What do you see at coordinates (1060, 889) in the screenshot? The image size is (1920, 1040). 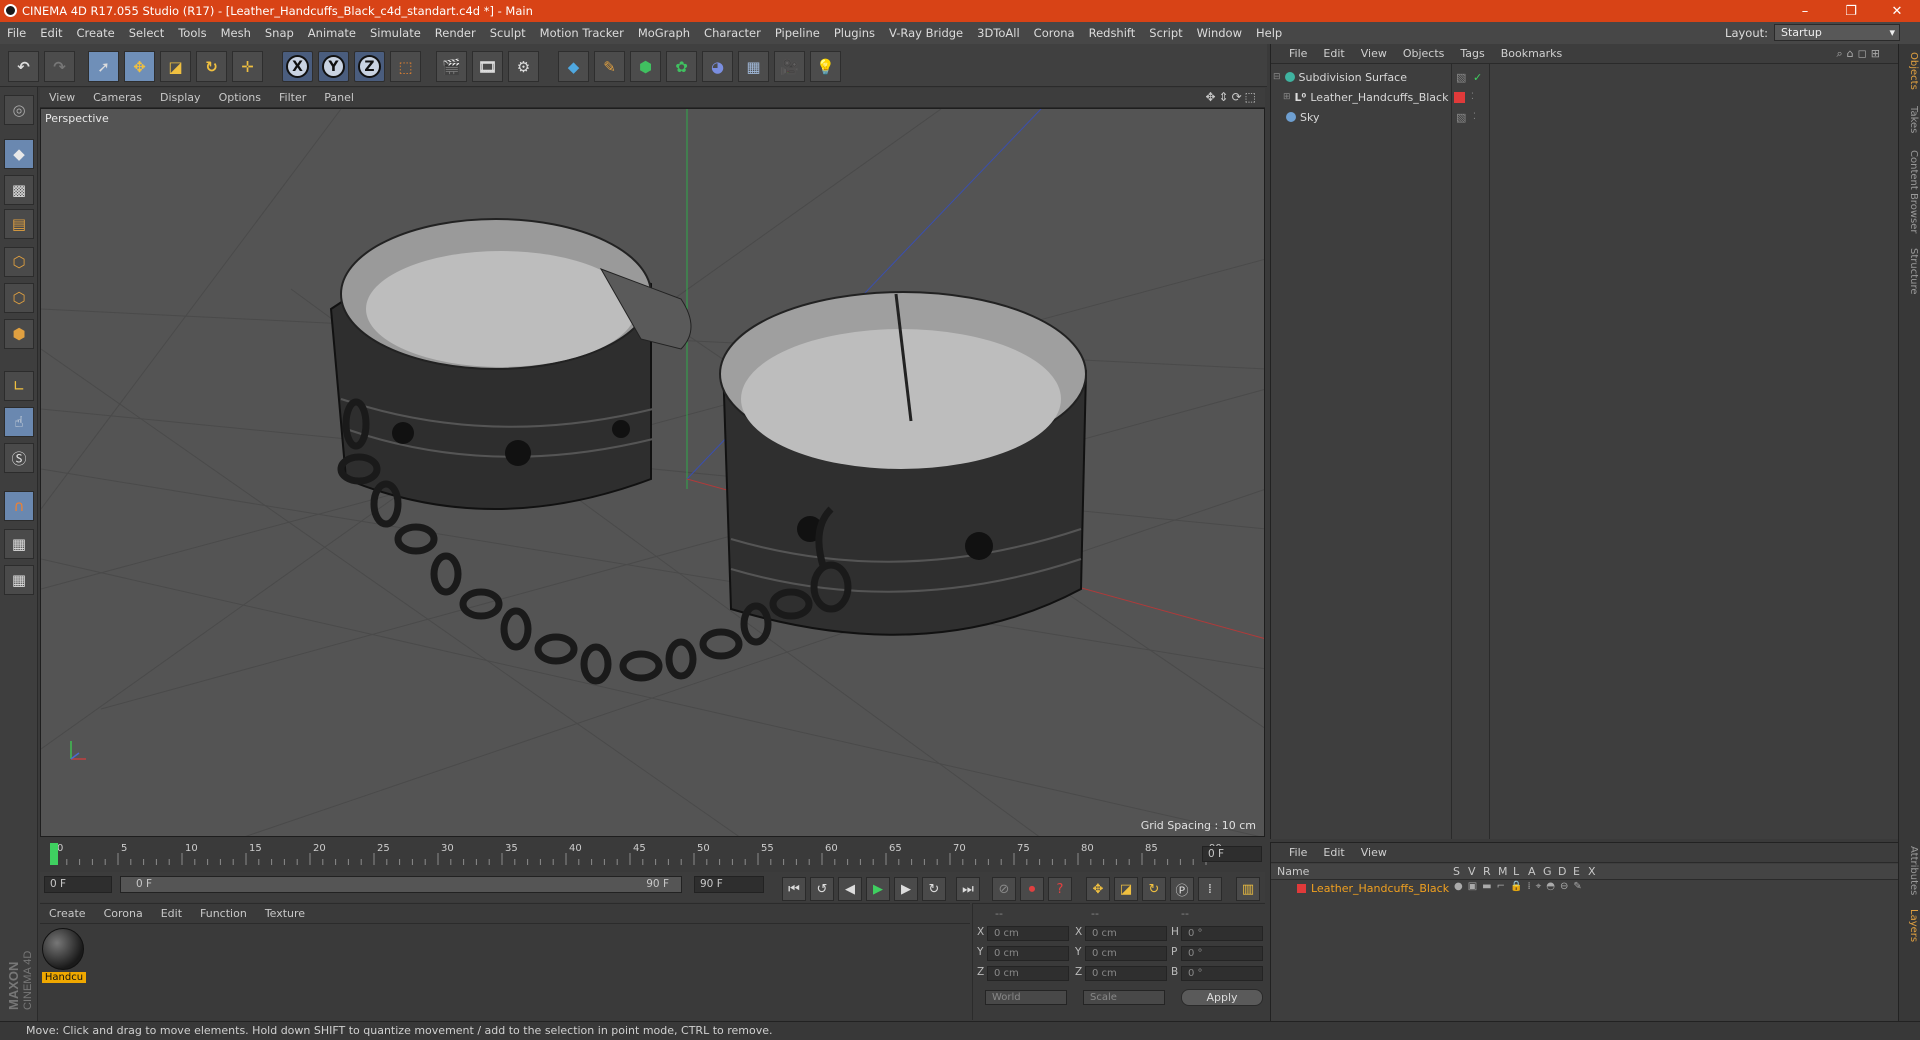 I see `autokey-icon: ?` at bounding box center [1060, 889].